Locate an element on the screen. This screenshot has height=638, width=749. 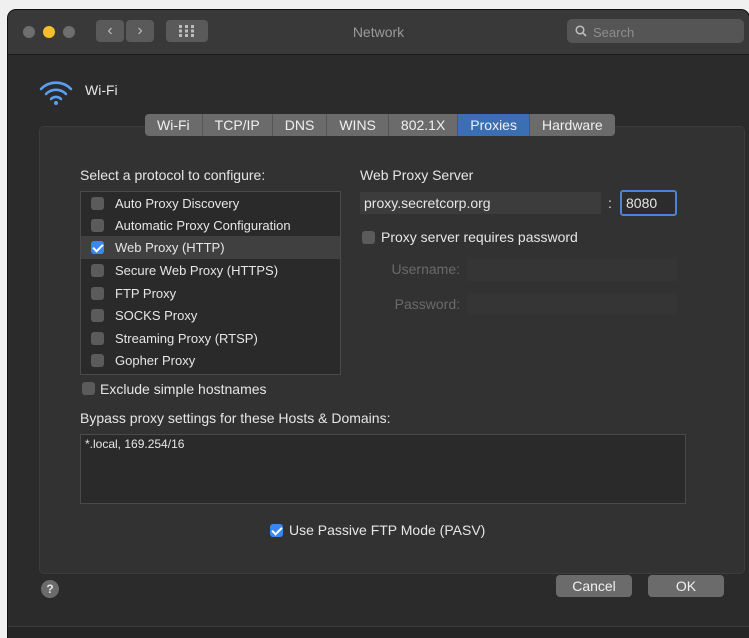
tab-dns: DNS is located at coordinates (300, 125).